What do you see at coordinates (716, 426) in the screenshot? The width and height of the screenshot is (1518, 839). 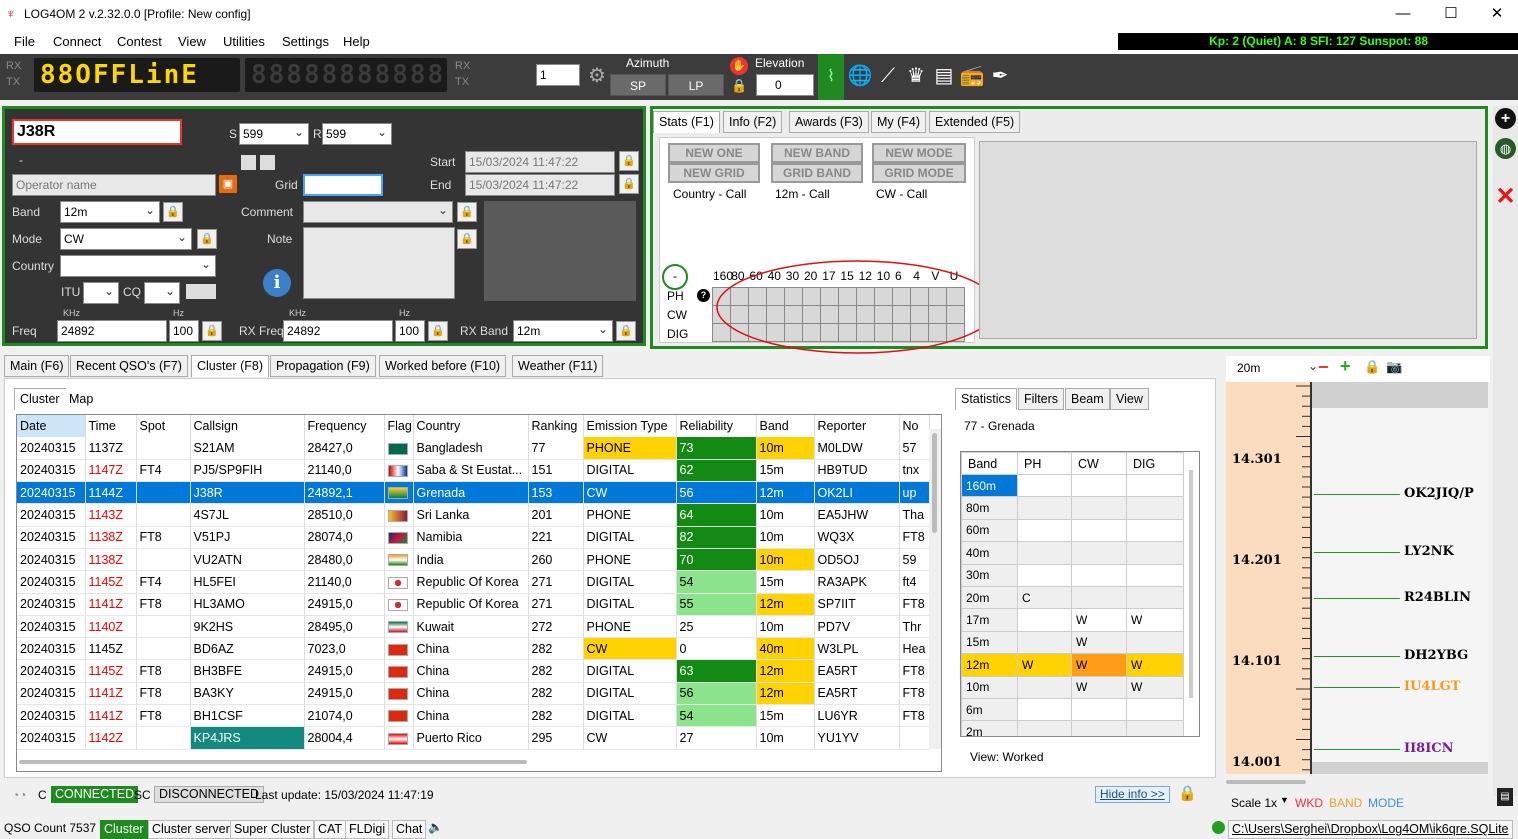 I see `cluster-col-reliability: Reliability` at bounding box center [716, 426].